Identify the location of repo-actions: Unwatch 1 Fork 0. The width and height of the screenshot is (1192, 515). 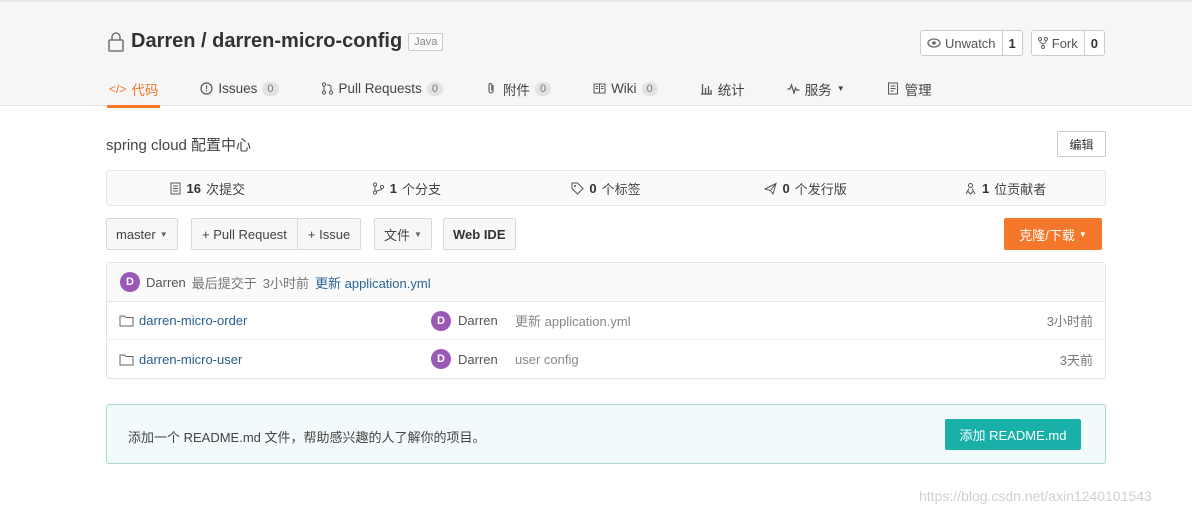
(1012, 43).